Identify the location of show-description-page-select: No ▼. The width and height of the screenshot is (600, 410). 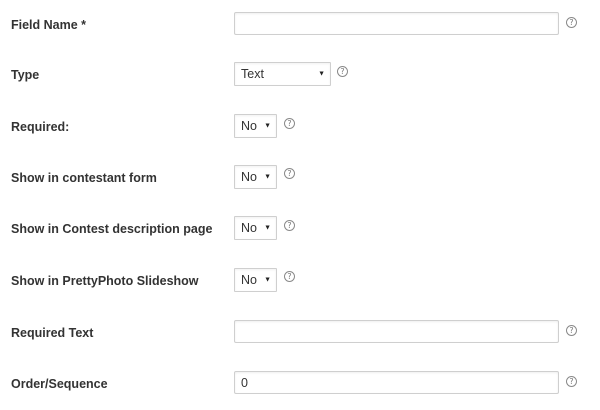
(255, 228).